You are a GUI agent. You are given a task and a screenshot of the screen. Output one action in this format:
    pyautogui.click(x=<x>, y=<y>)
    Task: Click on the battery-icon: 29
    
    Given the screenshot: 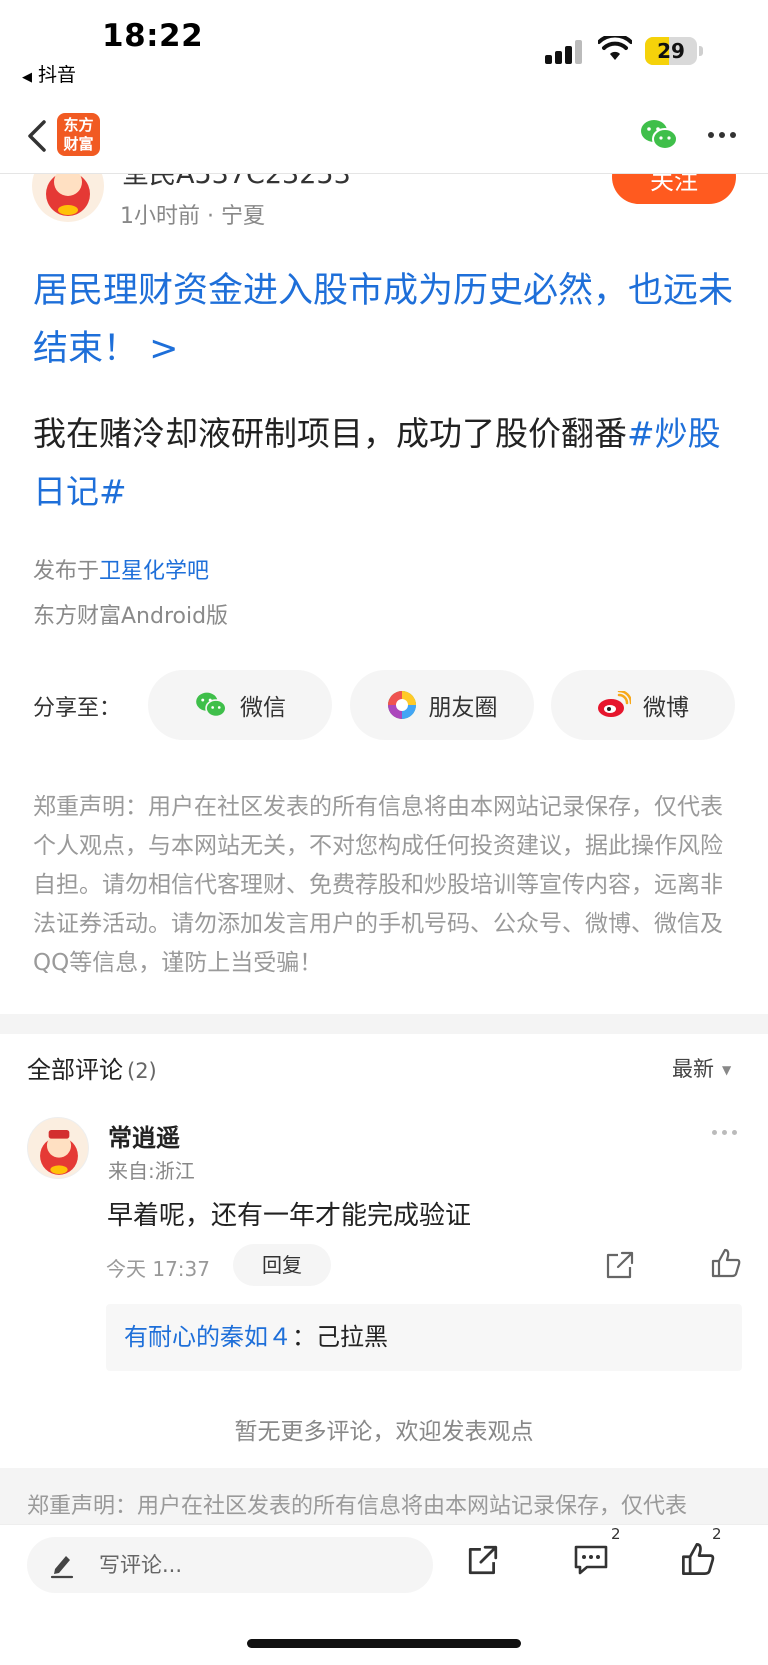 What is the action you would take?
    pyautogui.click(x=671, y=51)
    